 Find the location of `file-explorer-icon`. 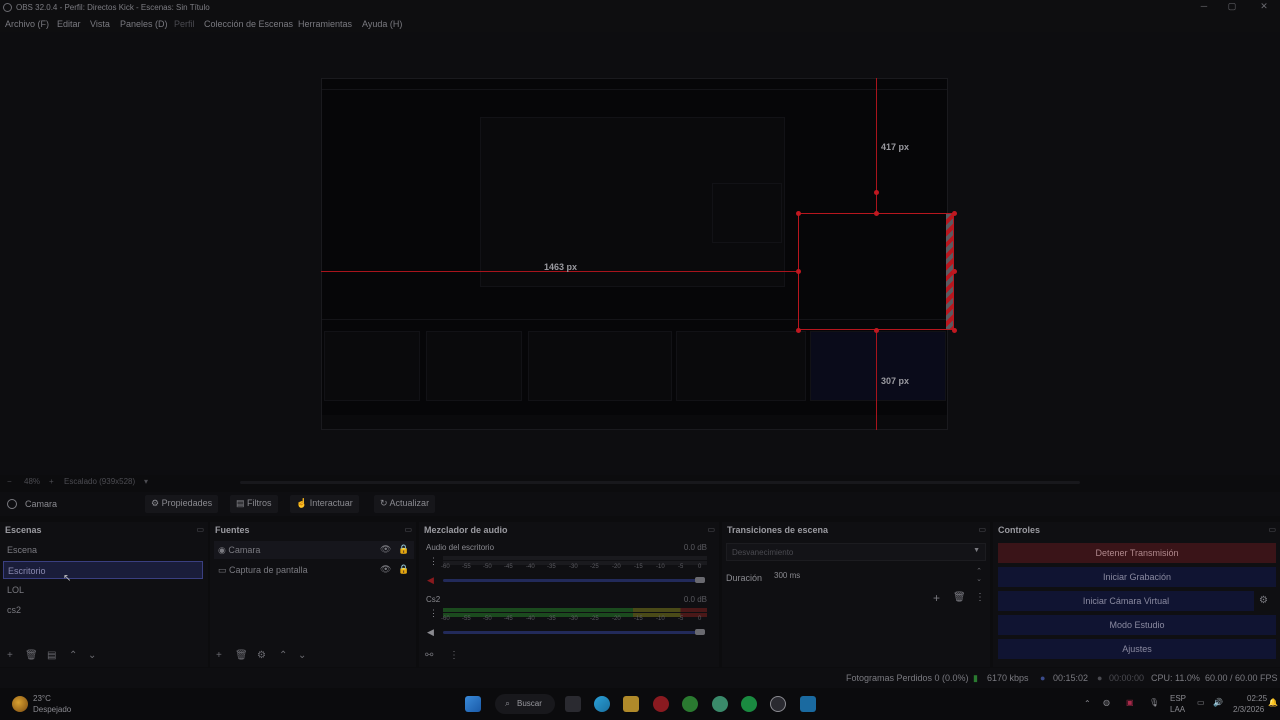

file-explorer-icon is located at coordinates (631, 704).